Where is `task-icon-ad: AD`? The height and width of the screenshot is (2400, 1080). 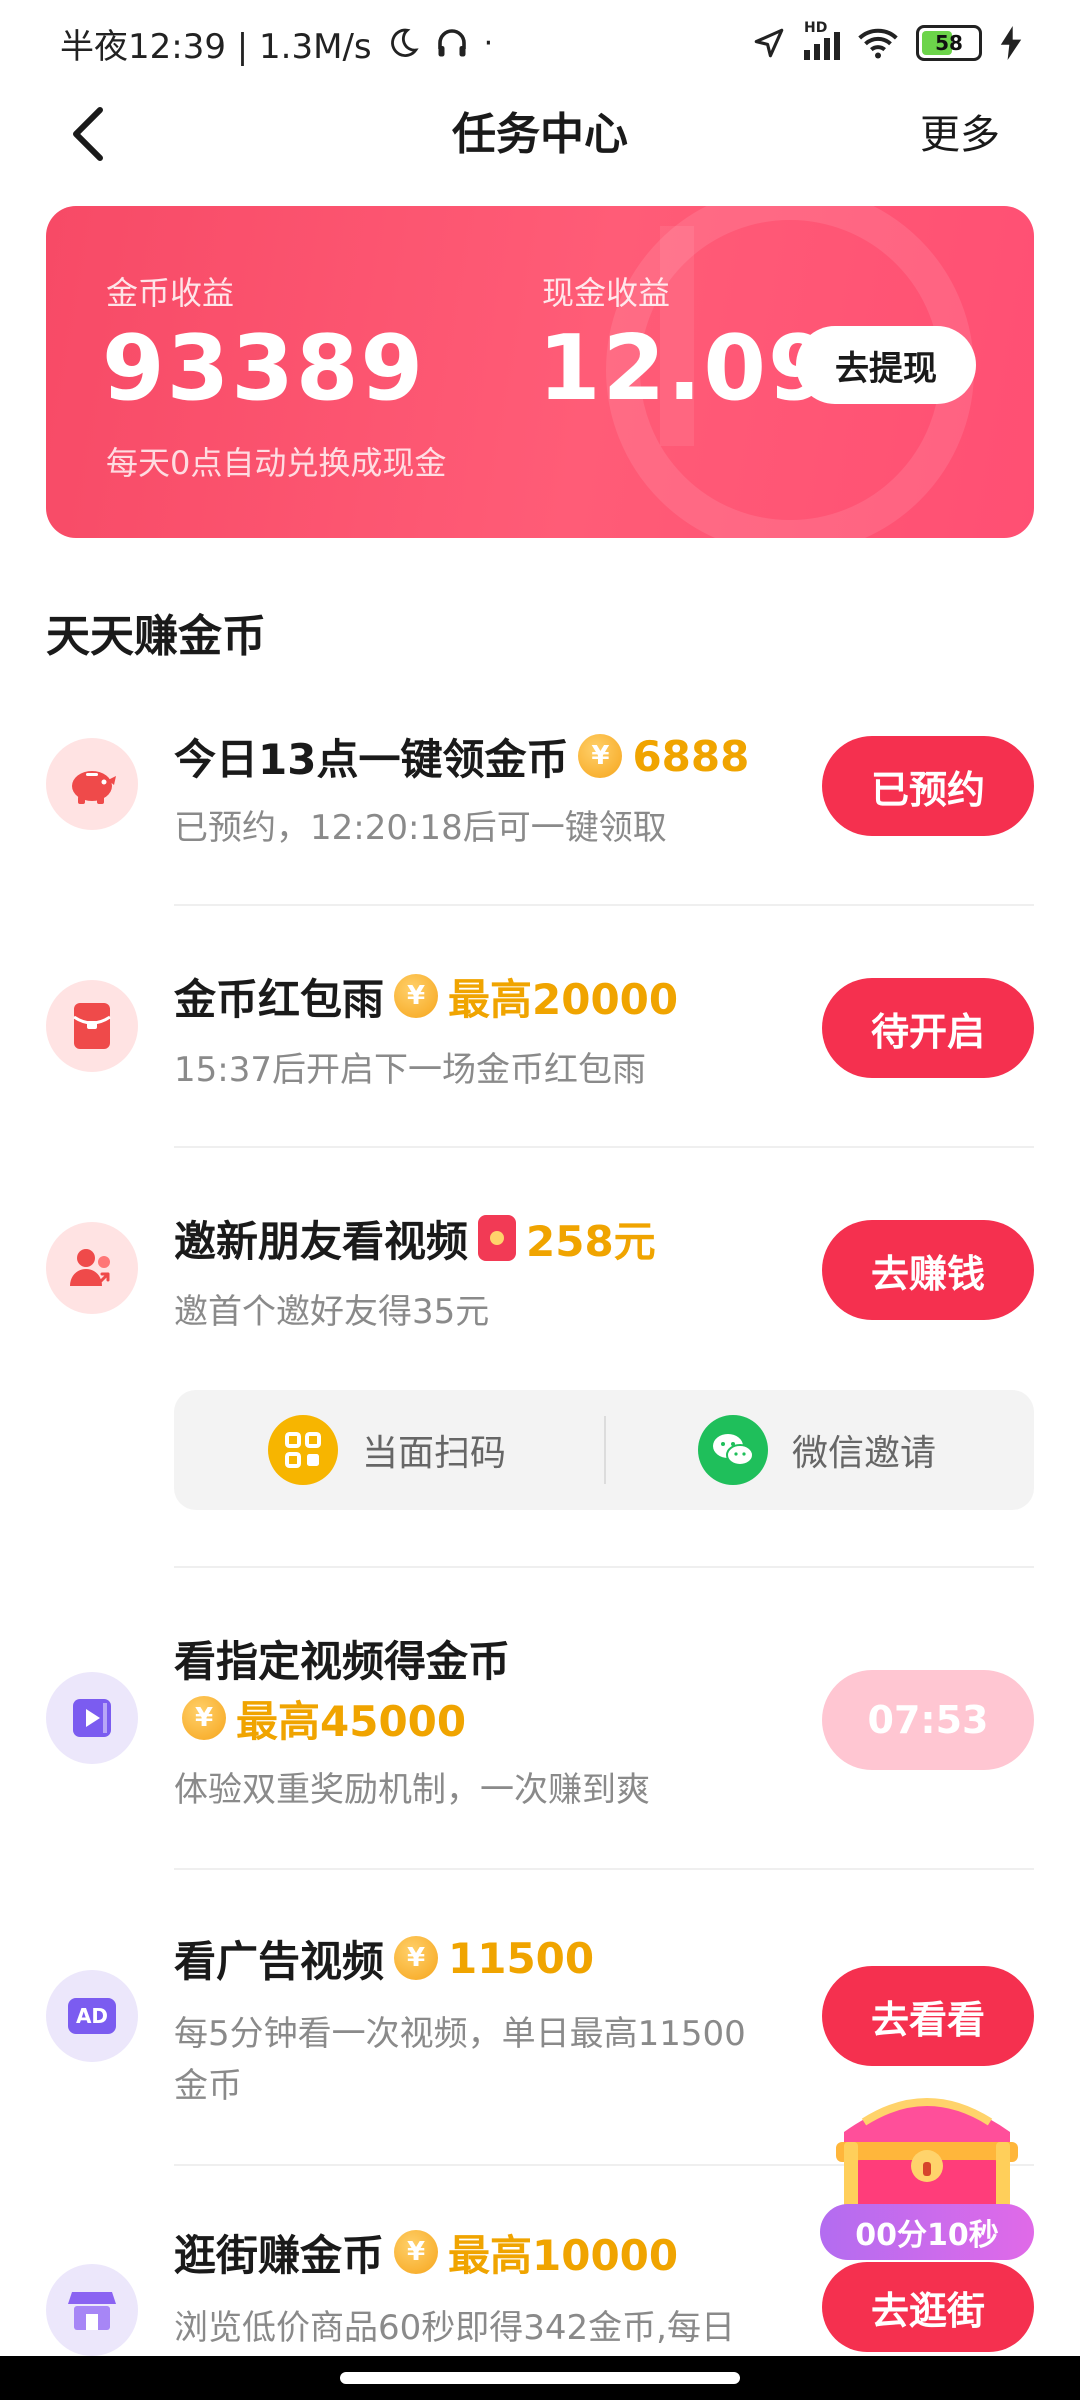 task-icon-ad: AD is located at coordinates (92, 2016).